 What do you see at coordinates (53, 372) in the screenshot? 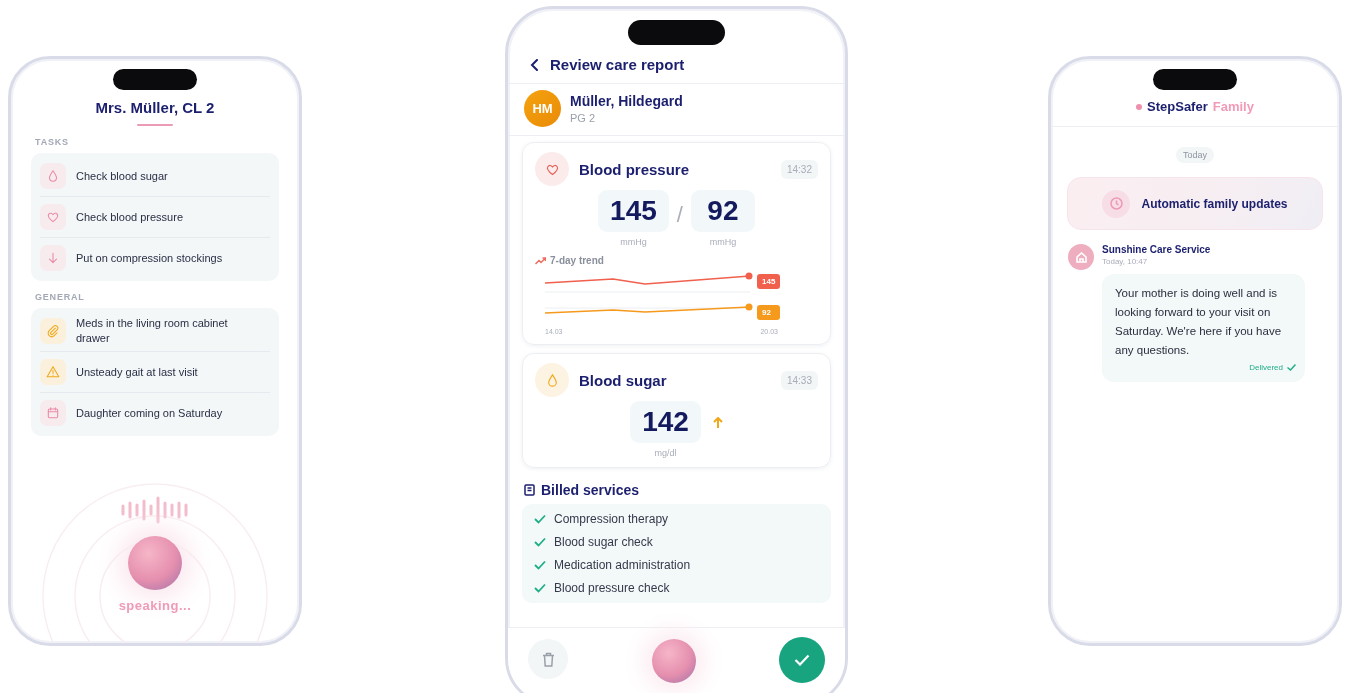
I see `warning-icon` at bounding box center [53, 372].